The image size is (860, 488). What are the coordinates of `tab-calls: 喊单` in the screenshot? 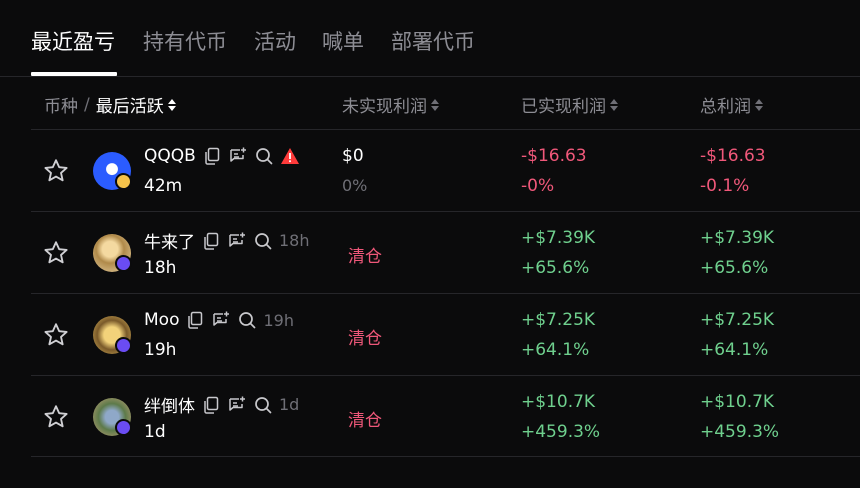 It's located at (343, 41).